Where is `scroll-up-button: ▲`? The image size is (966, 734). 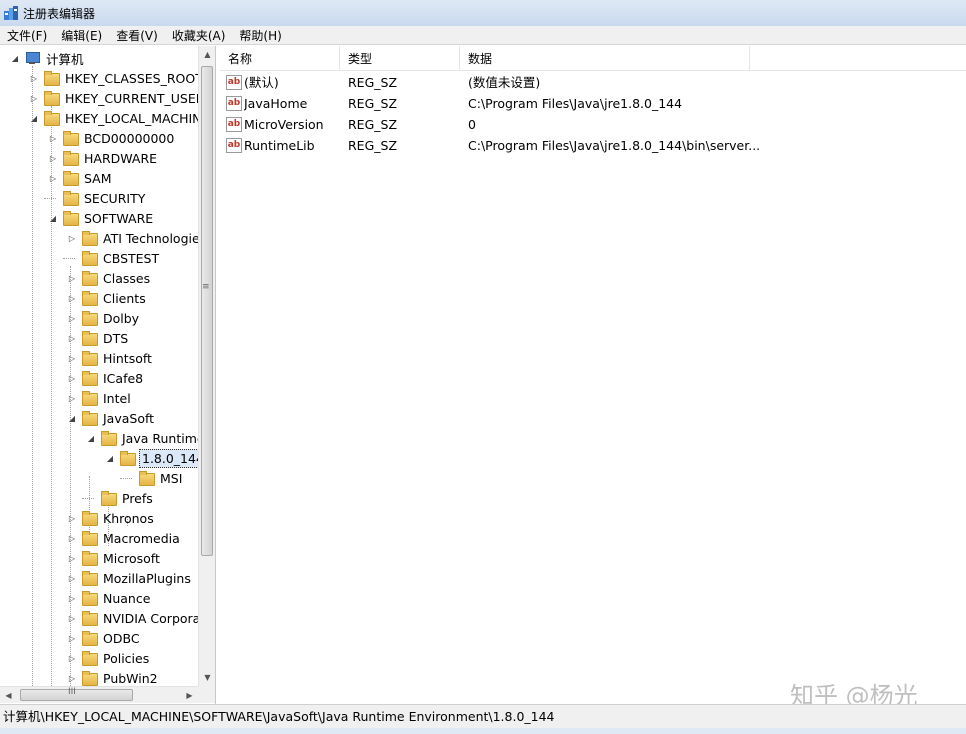
scroll-up-button: ▲ is located at coordinates (207, 54).